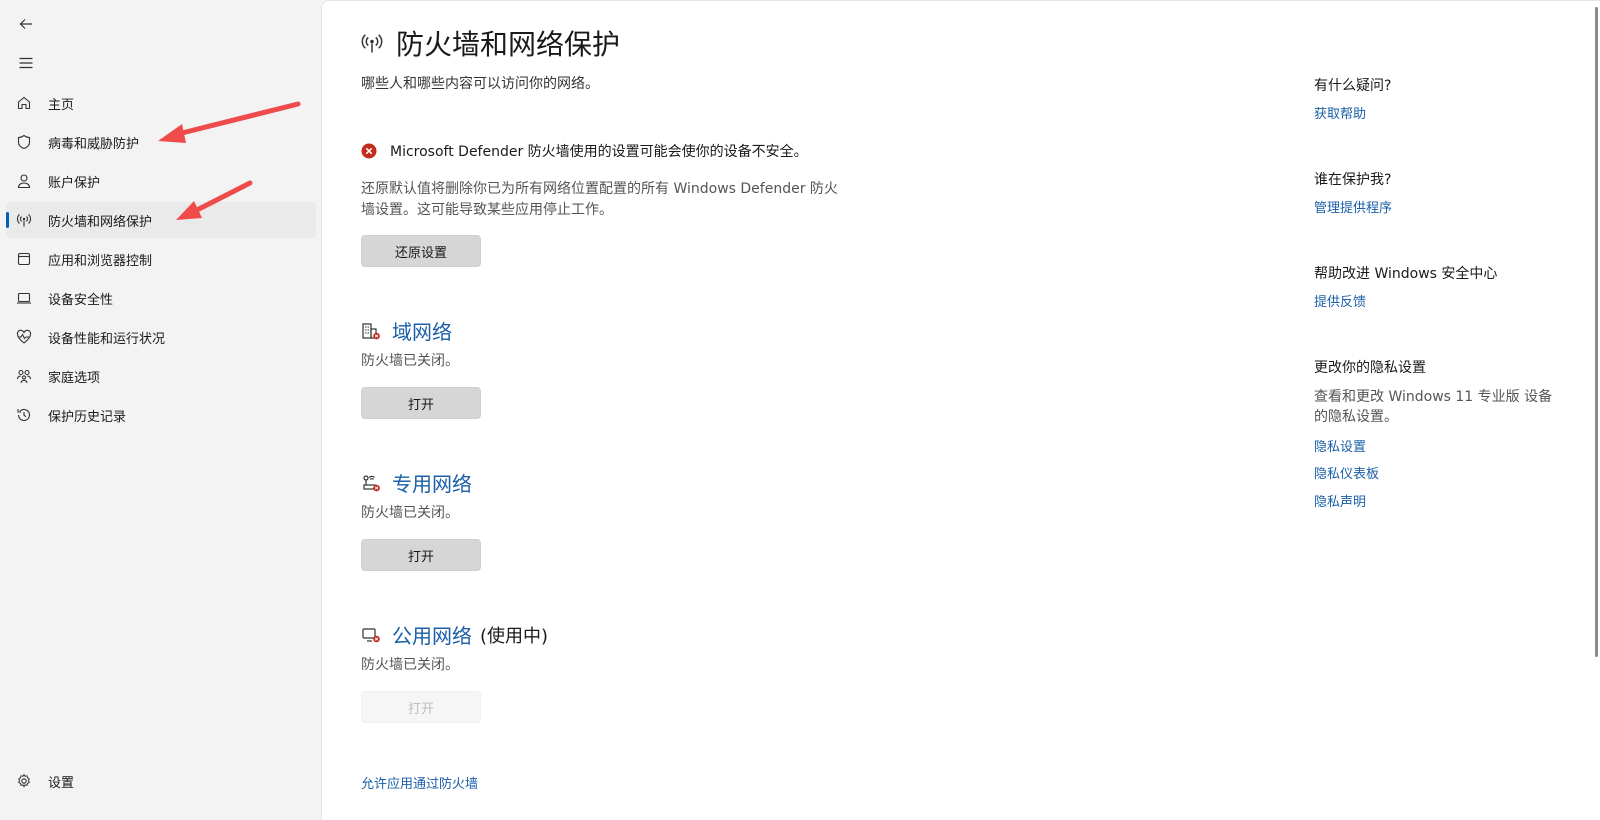 The height and width of the screenshot is (820, 1600). What do you see at coordinates (161, 781) in the screenshot?
I see `sidebar-item-settings: 设置` at bounding box center [161, 781].